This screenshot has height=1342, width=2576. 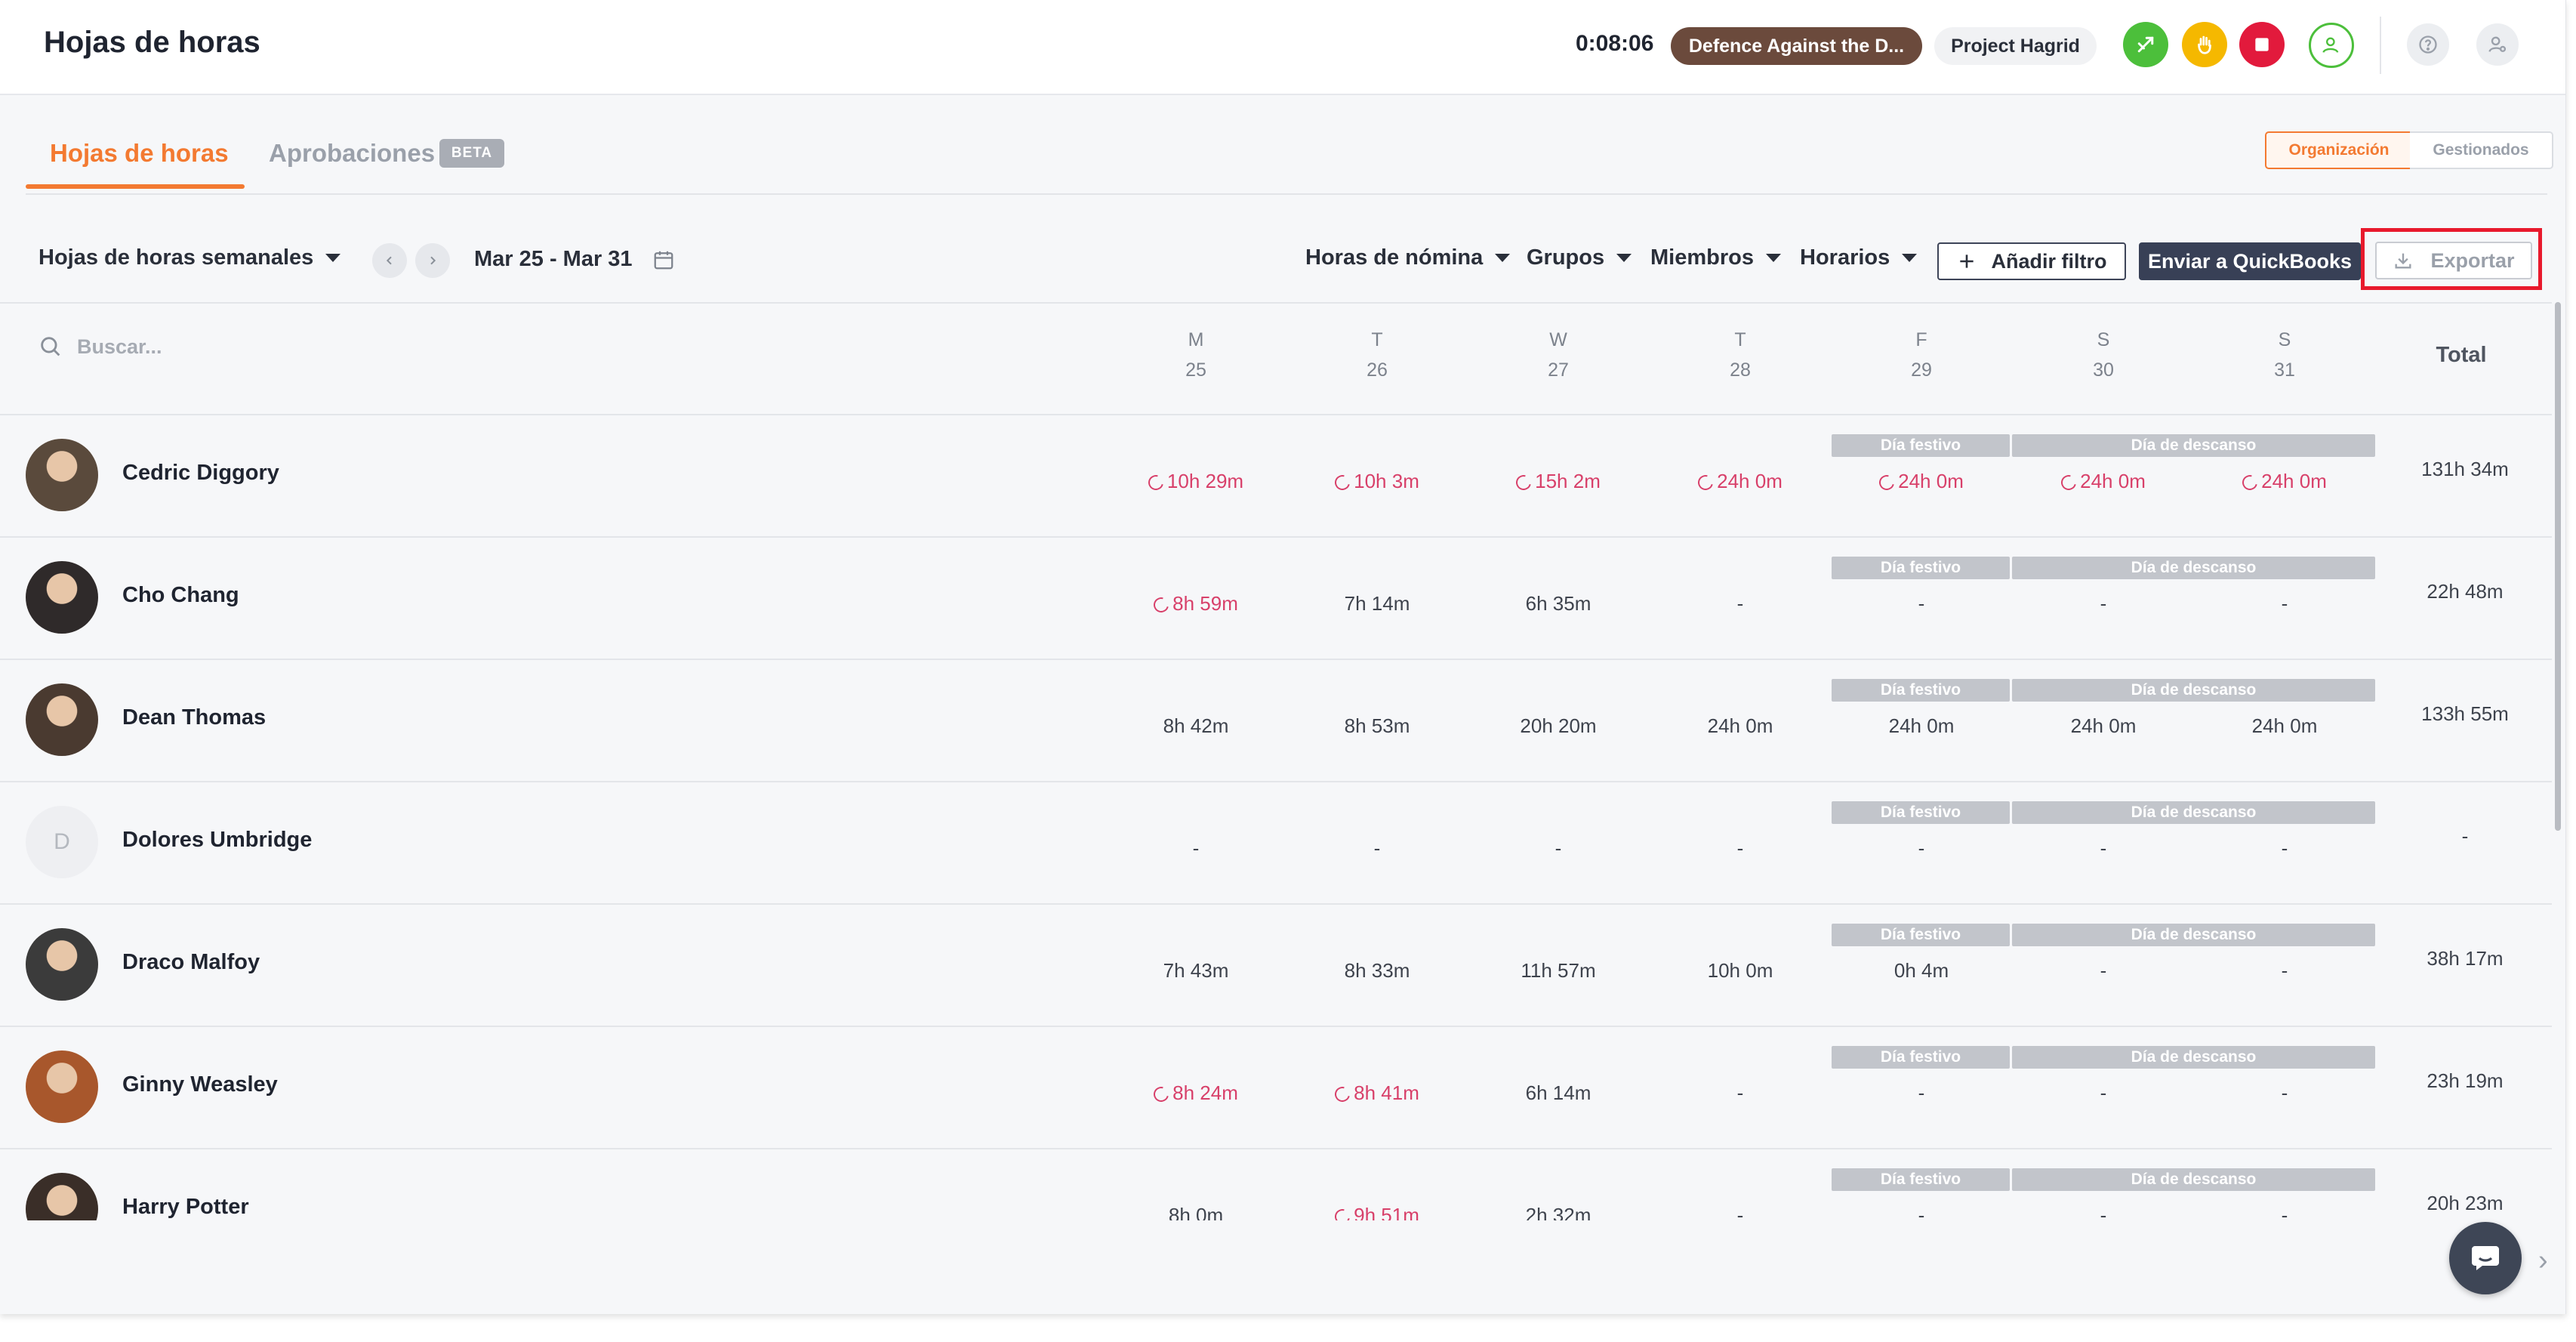 I want to click on day-number: 29, so click(x=1921, y=370).